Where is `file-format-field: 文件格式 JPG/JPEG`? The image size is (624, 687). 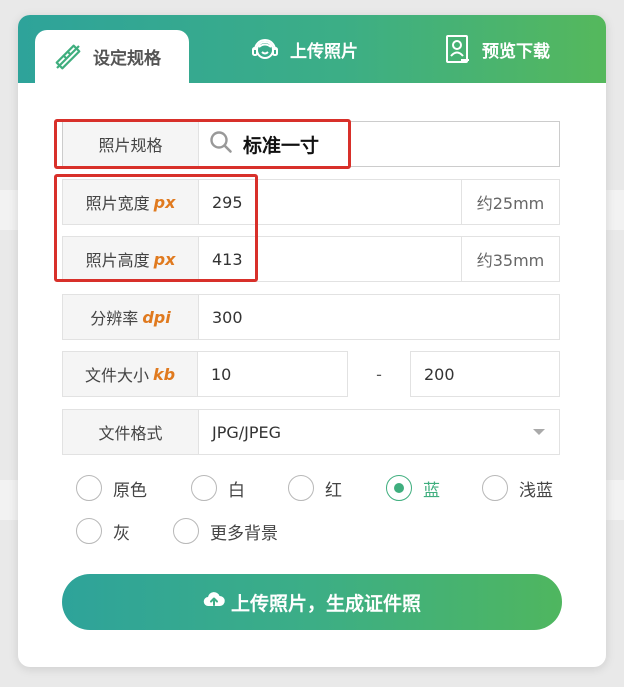
file-format-field: 文件格式 JPG/JPEG is located at coordinates (311, 432).